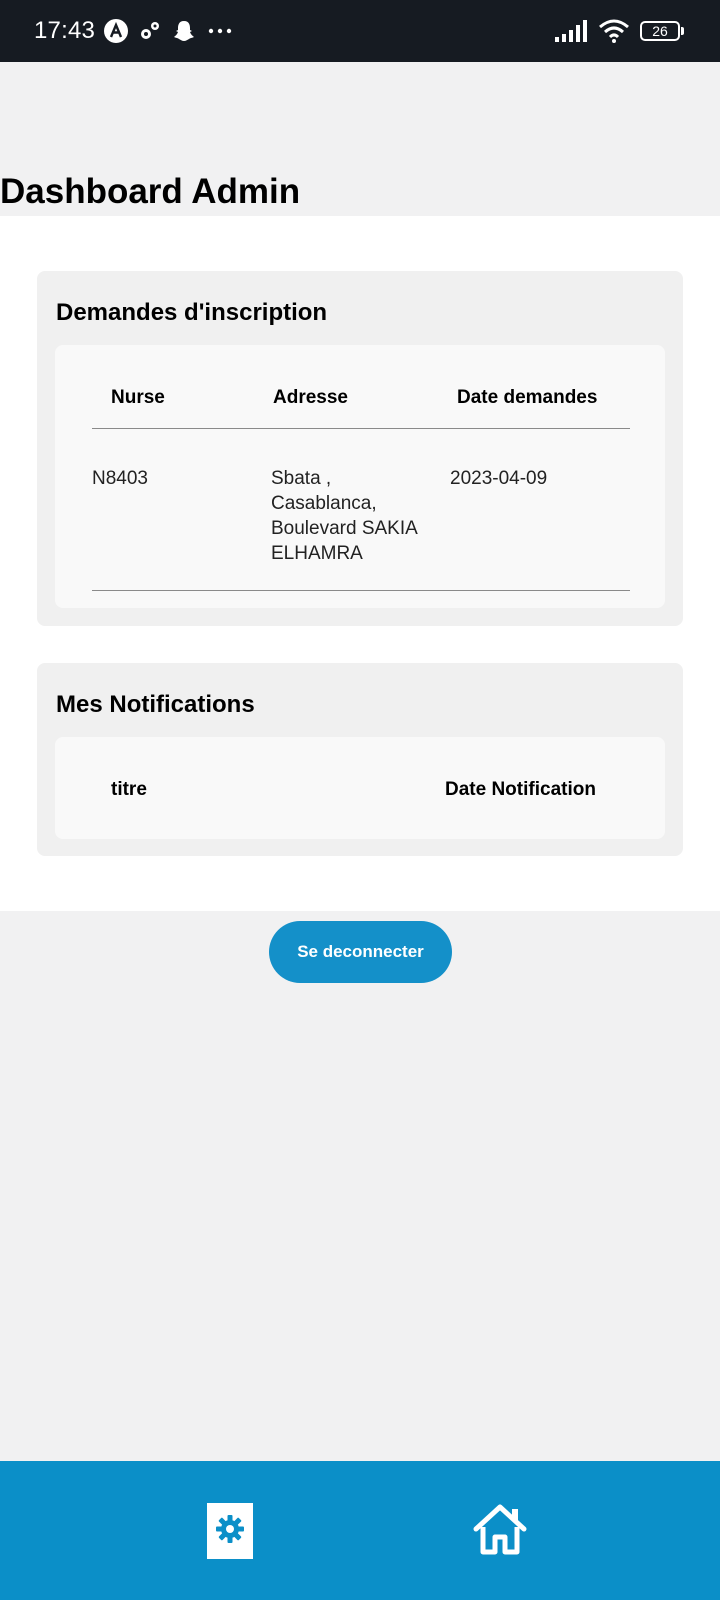 This screenshot has height=1600, width=720. I want to click on column-header-title: titre, so click(129, 789).